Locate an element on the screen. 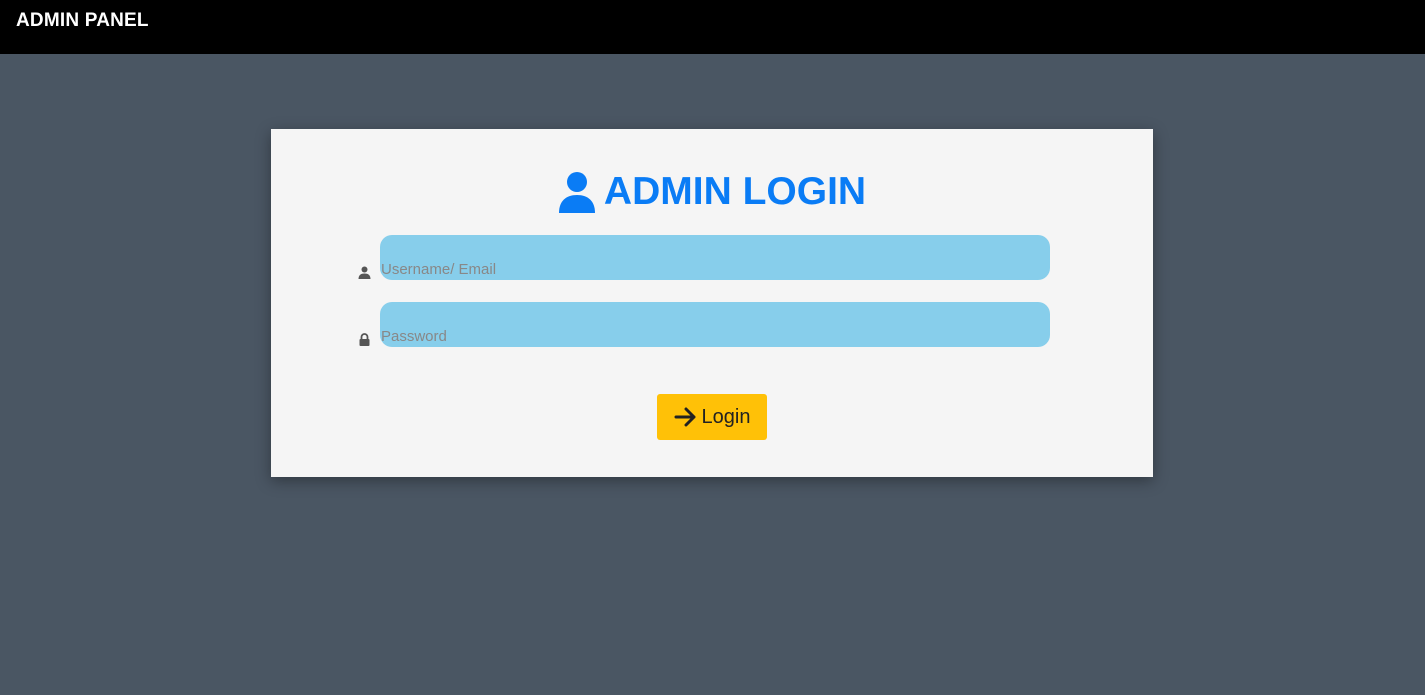 This screenshot has height=695, width=1425. arrow-right-icon is located at coordinates (685, 417).